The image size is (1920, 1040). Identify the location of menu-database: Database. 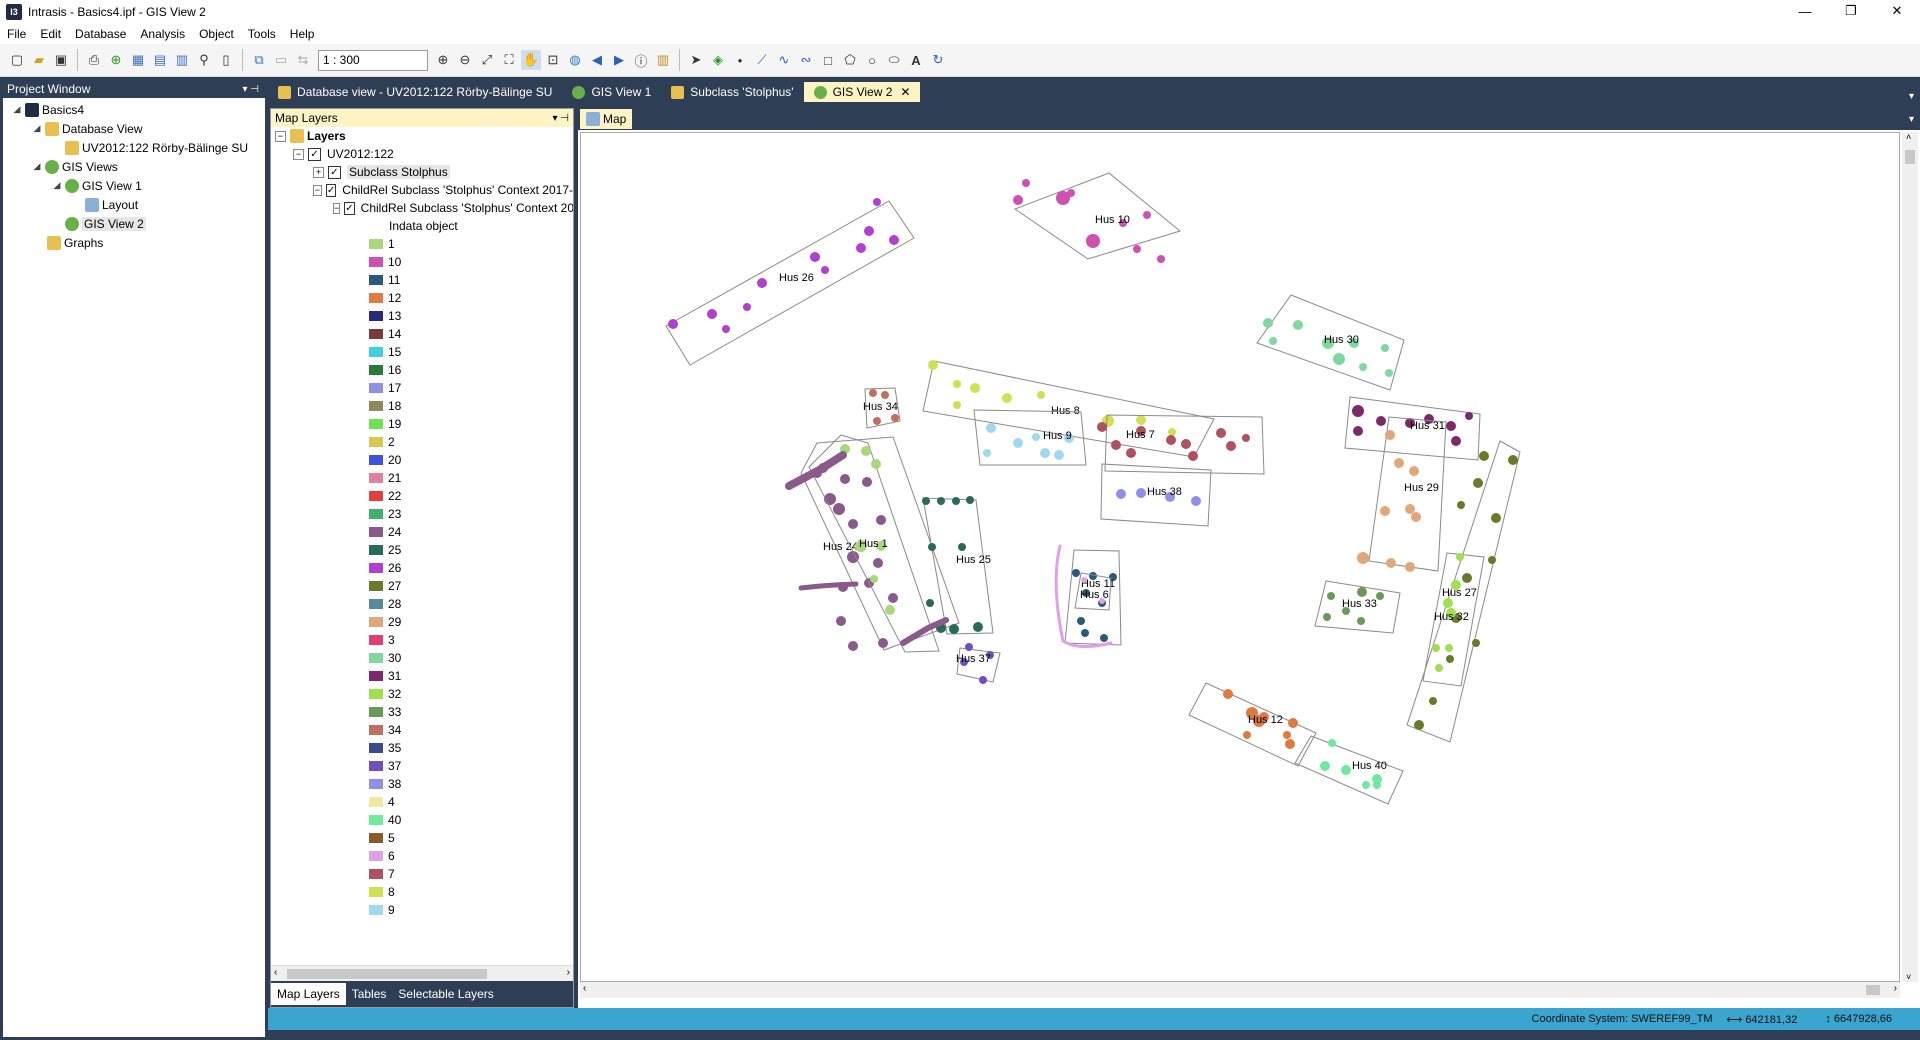
(100, 34).